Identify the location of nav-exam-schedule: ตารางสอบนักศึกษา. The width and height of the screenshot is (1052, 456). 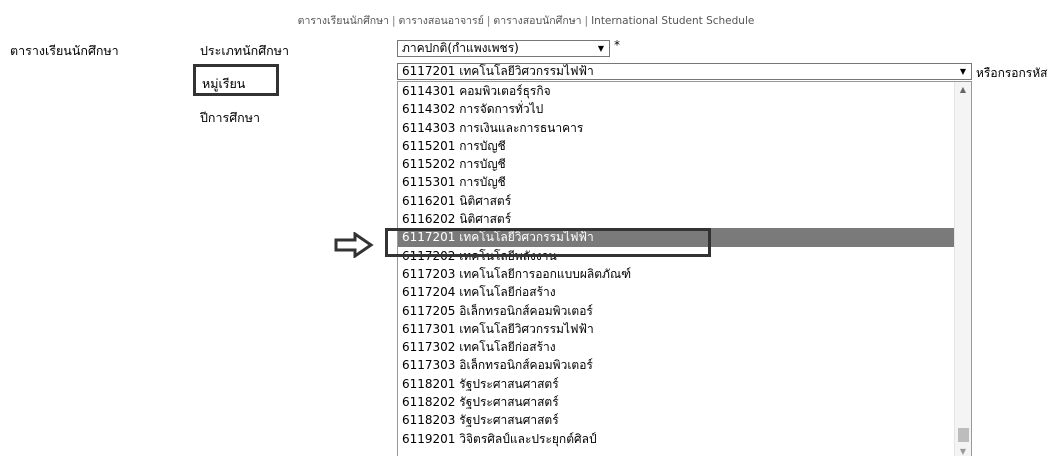
(537, 21).